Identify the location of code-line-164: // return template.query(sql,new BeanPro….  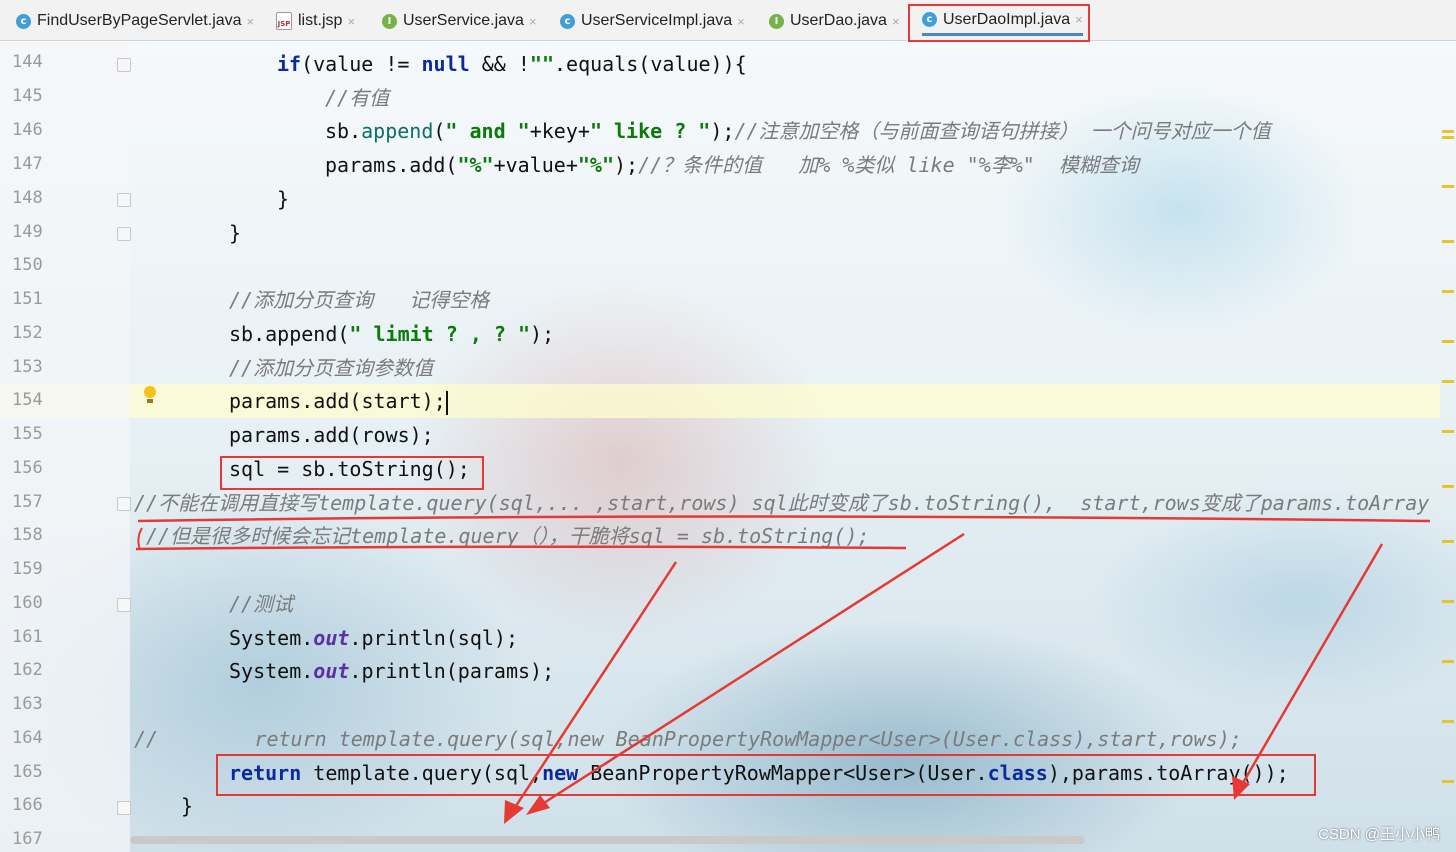
(688, 739).